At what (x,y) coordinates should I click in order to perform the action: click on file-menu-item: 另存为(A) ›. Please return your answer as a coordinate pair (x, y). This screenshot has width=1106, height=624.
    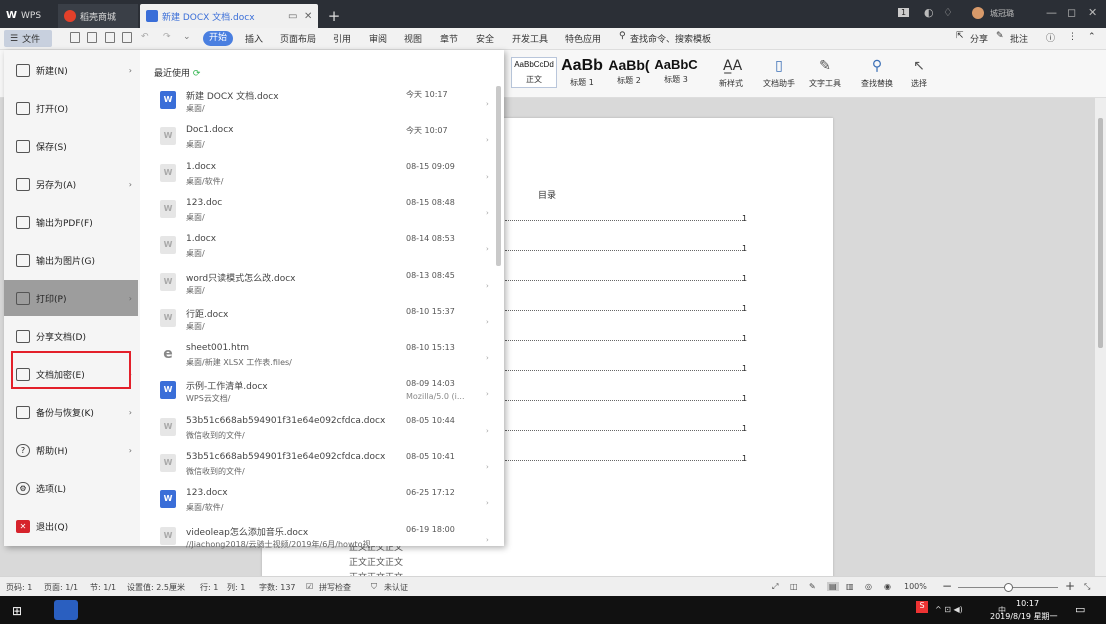
    Looking at the image, I should click on (71, 184).